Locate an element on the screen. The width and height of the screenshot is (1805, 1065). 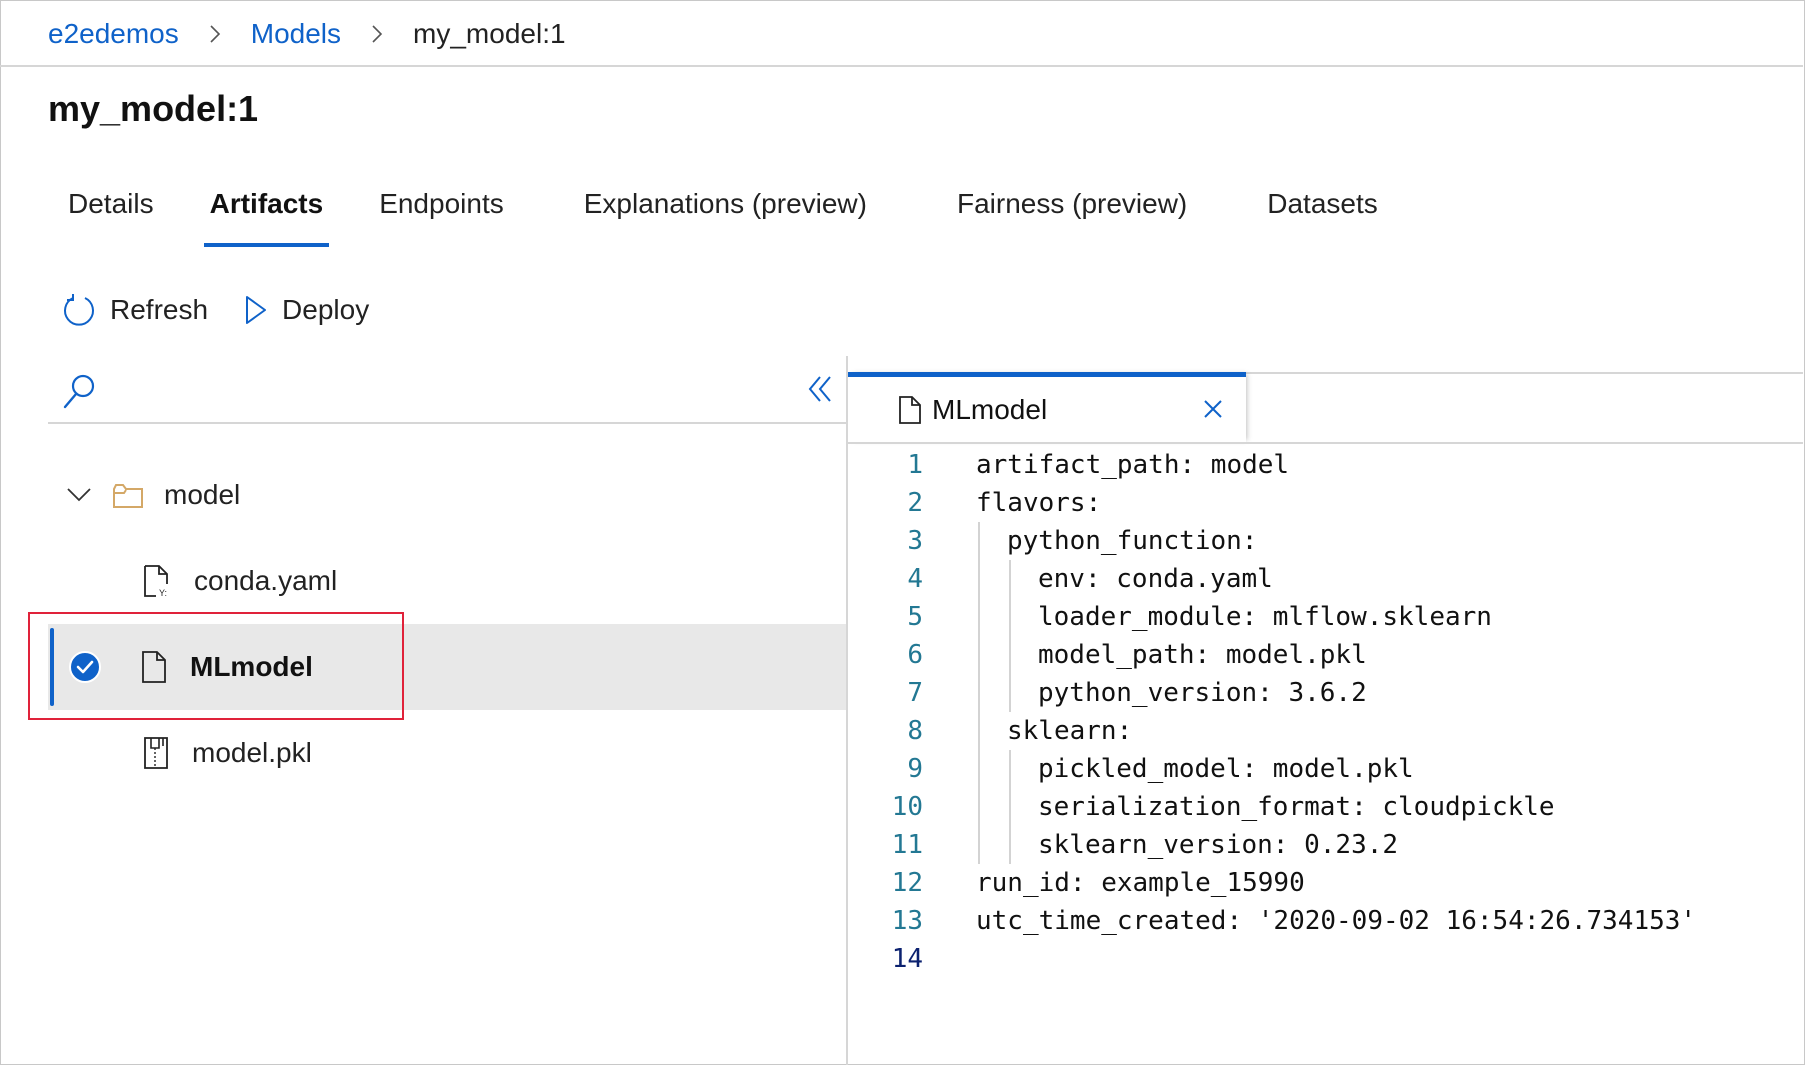
code-line: 12 run_id: example_15990 is located at coordinates (1325, 883).